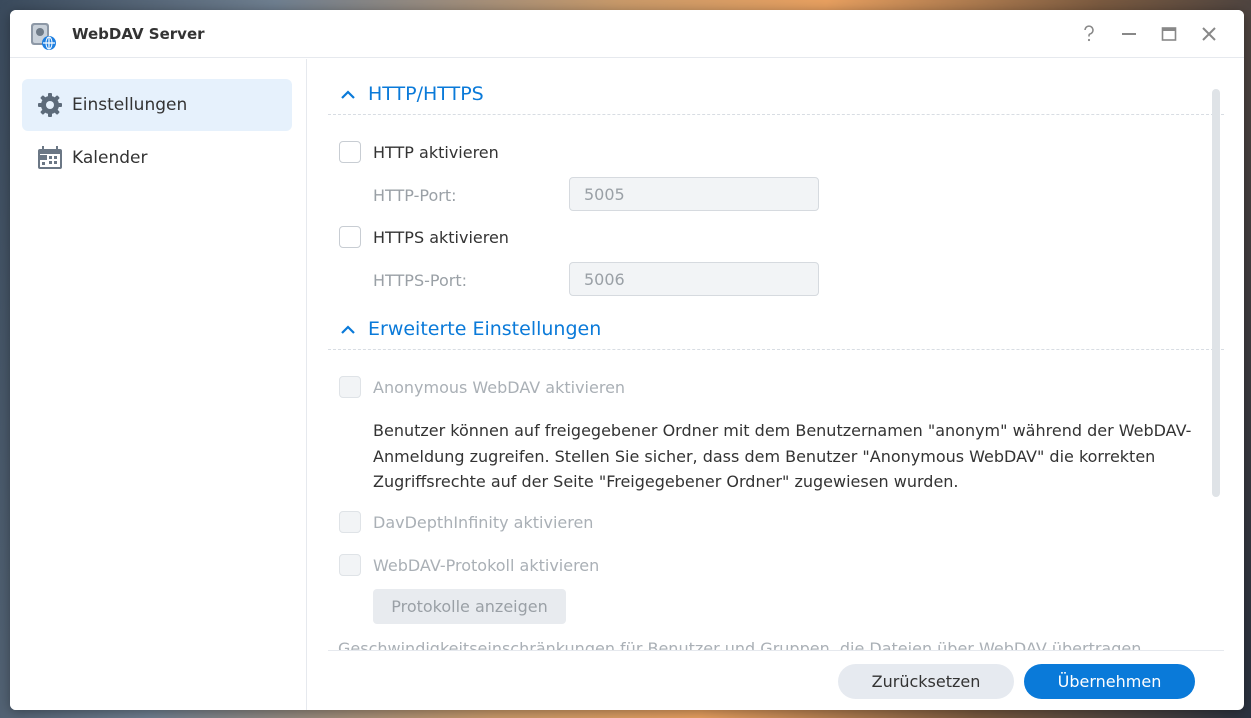  Describe the element at coordinates (110, 158) in the screenshot. I see `sidebar-item-label: Kalender` at that location.